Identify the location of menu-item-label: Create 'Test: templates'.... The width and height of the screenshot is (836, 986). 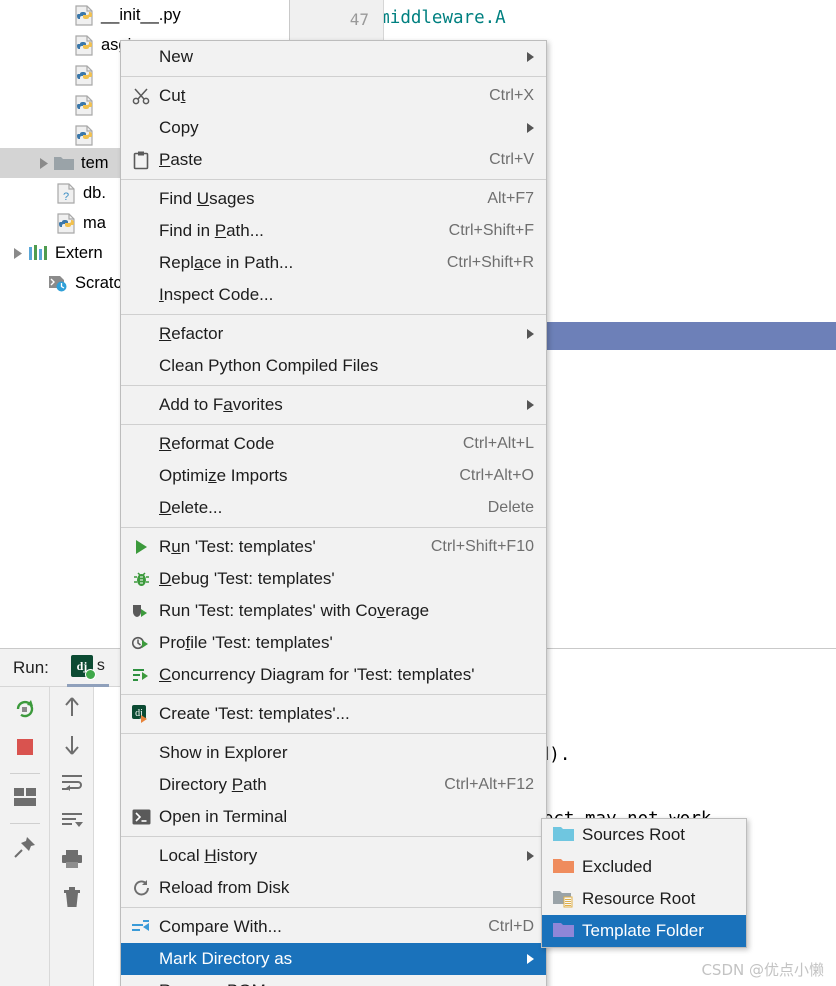
(254, 713).